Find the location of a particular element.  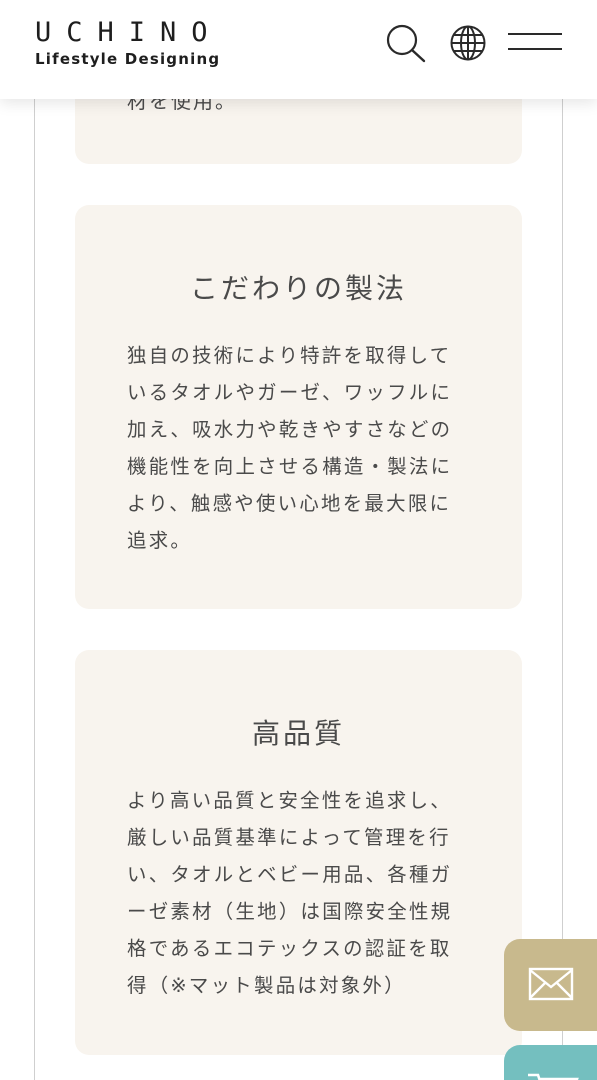

hamburger-menu-icon is located at coordinates (535, 41).